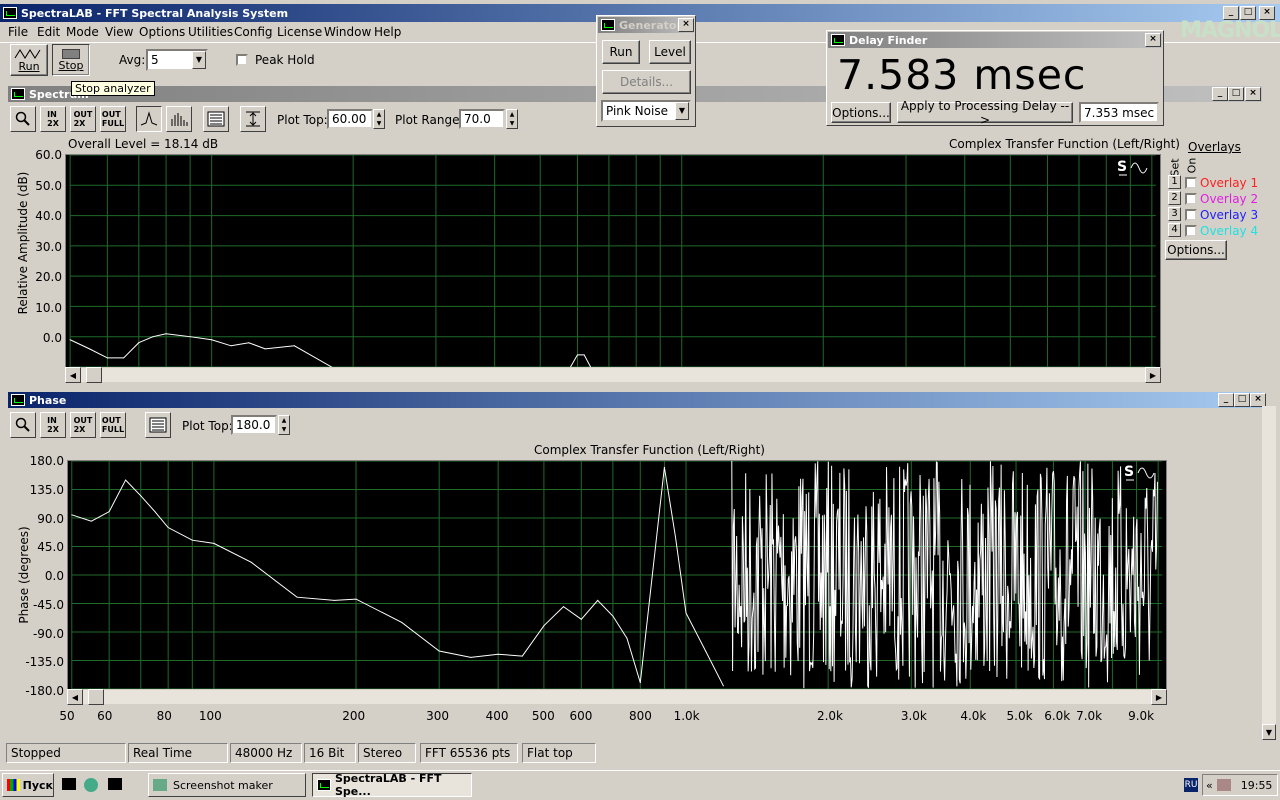 The image size is (1280, 800). What do you see at coordinates (67, 716) in the screenshot?
I see `x-tick-label: 50` at bounding box center [67, 716].